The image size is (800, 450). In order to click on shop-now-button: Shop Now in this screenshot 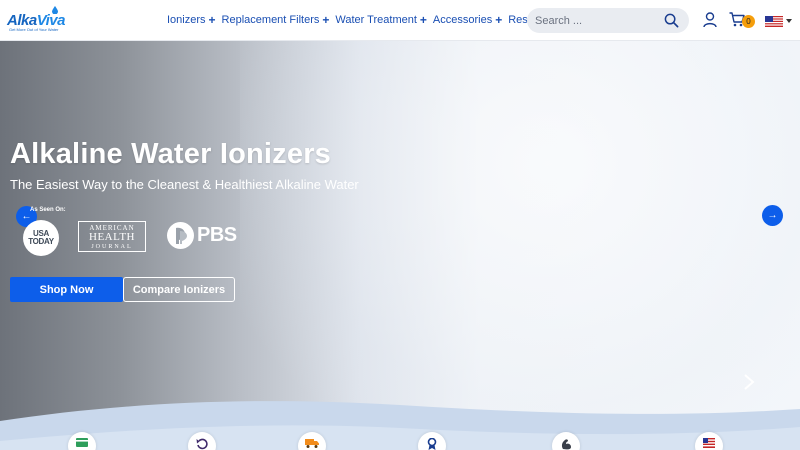, I will do `click(66, 289)`.